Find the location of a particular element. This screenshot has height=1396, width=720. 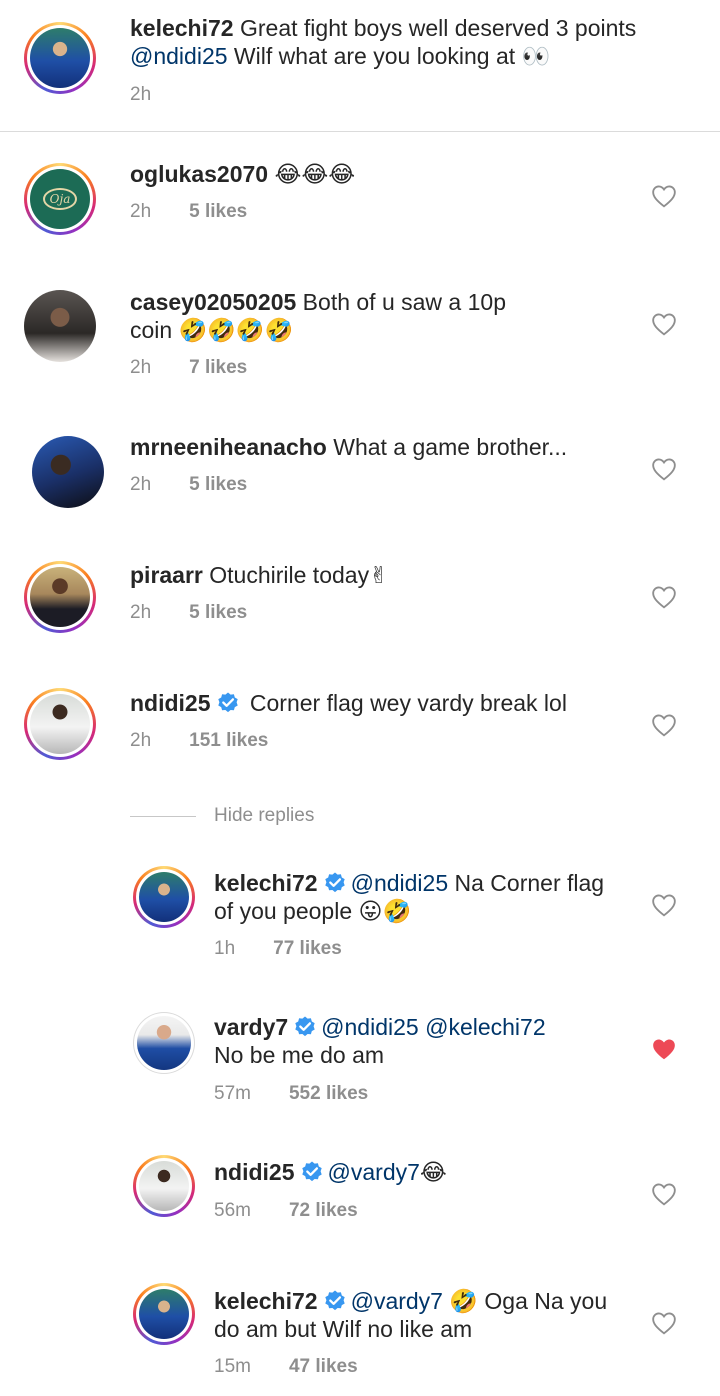

reply-meta: 1h 77 likes is located at coordinates (278, 949).